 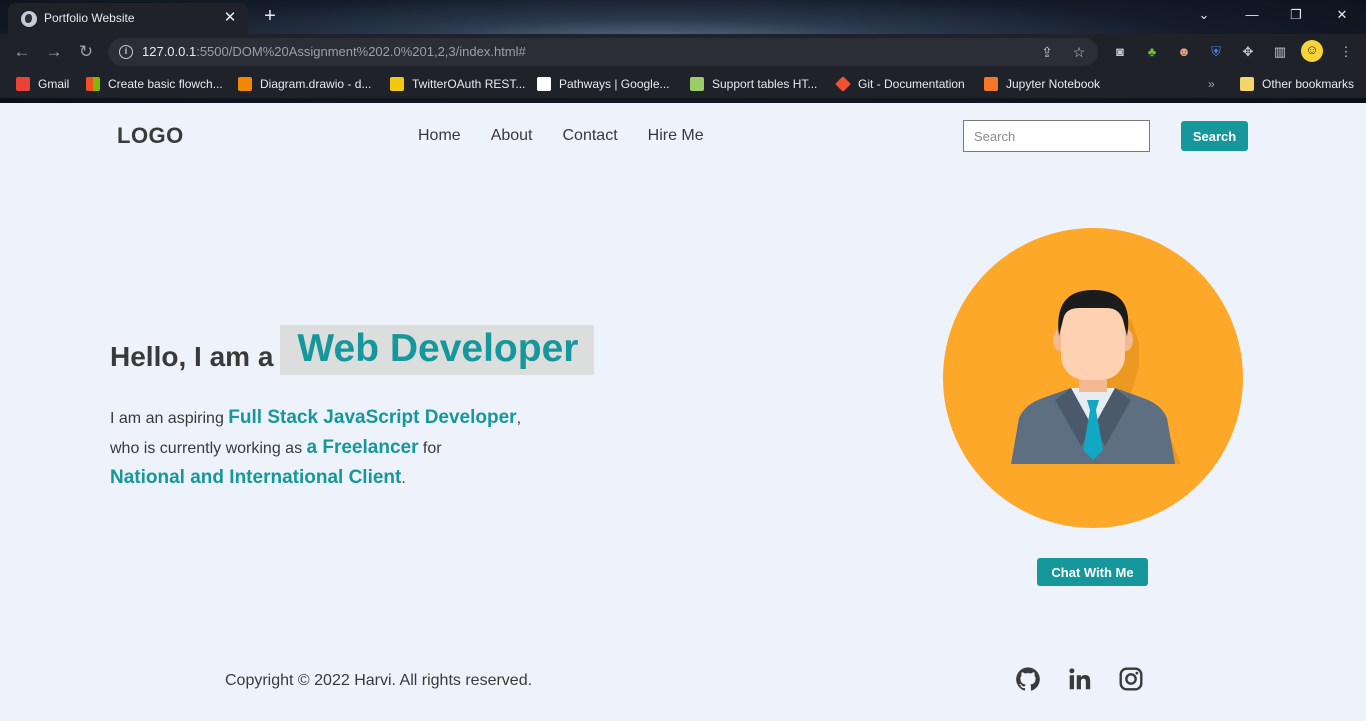 I want to click on new-tab-button: +, so click(x=270, y=17).